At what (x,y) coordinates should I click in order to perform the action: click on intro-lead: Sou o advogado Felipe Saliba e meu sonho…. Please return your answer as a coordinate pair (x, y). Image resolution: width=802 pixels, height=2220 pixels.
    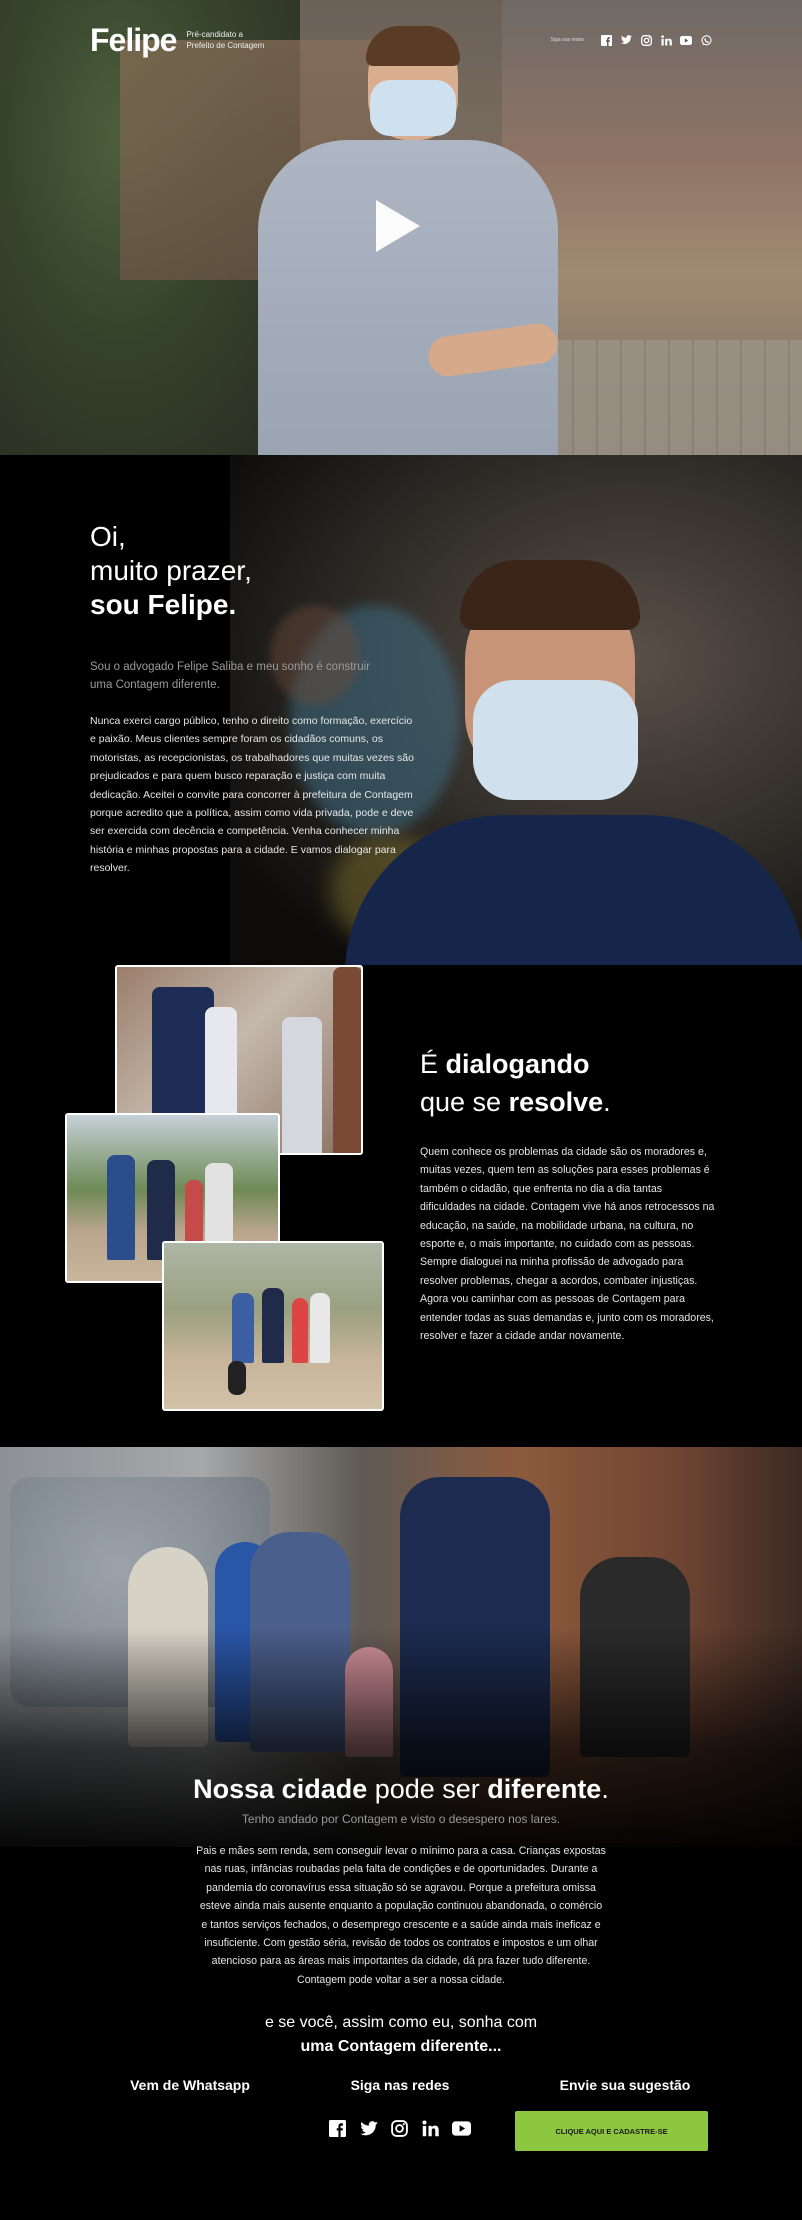
    Looking at the image, I should click on (230, 676).